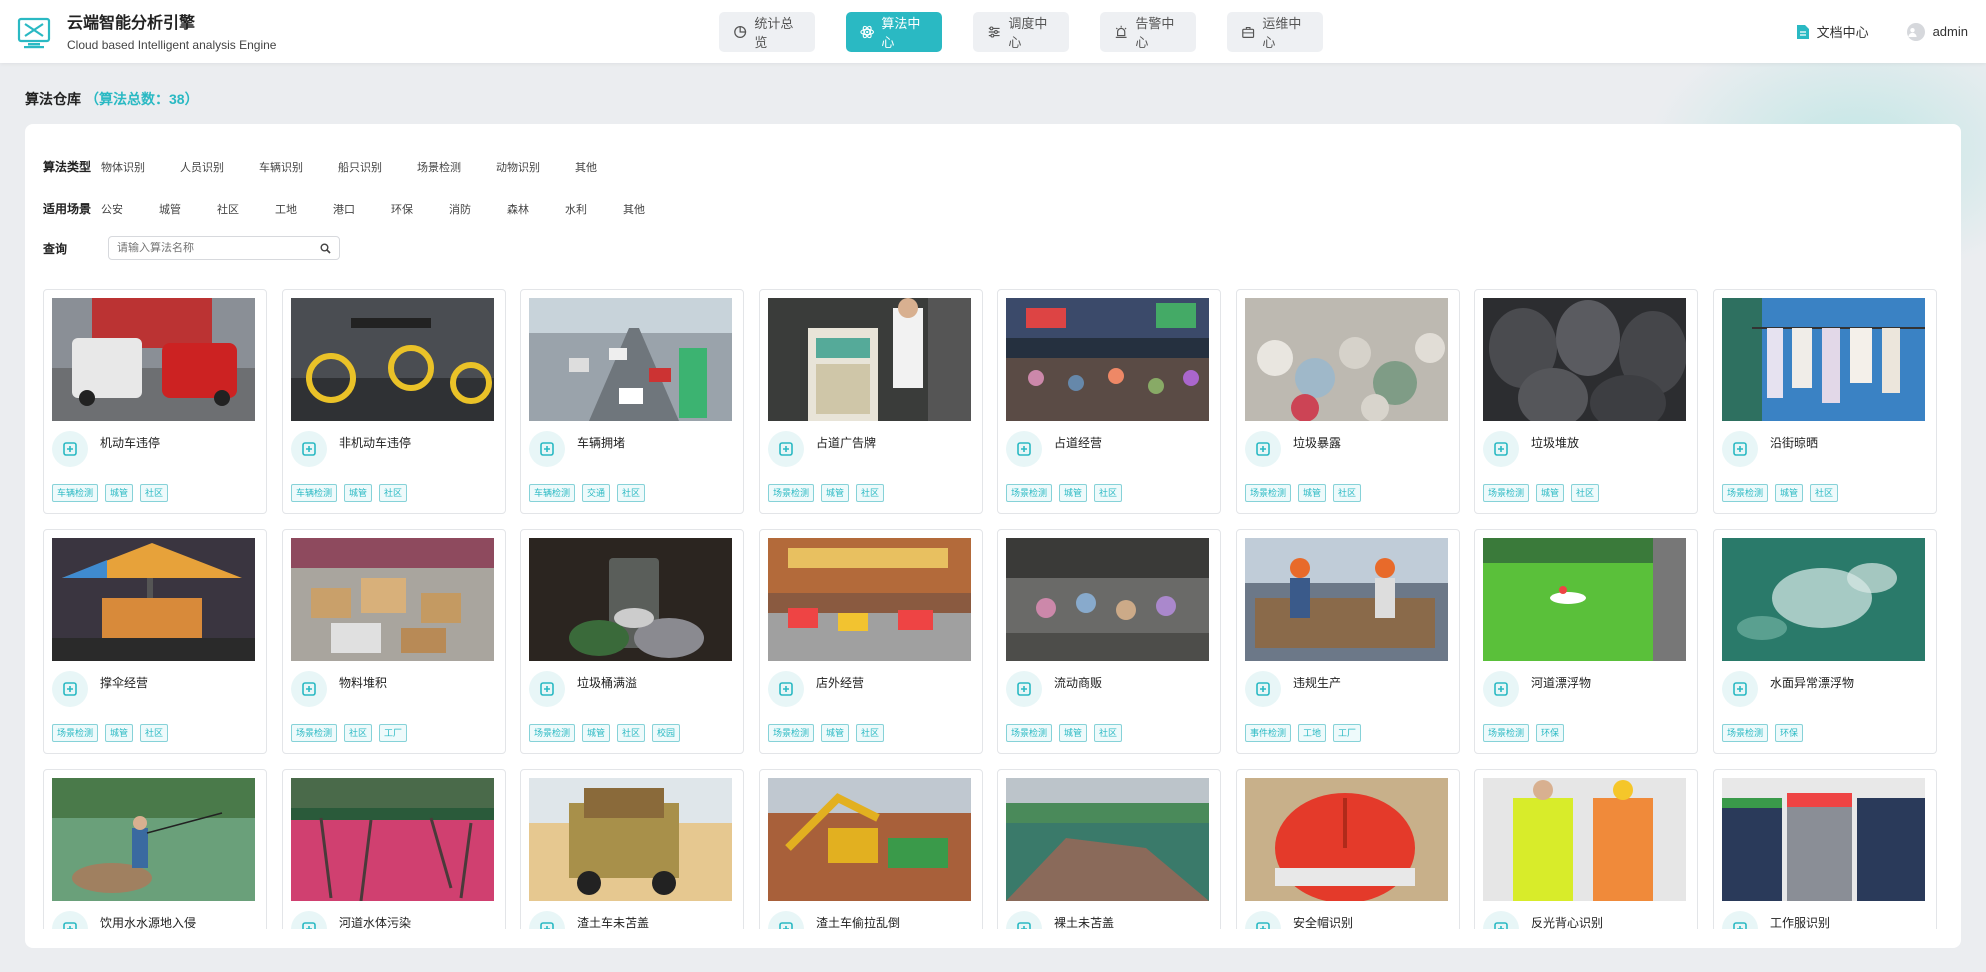 The width and height of the screenshot is (1986, 972). I want to click on soil-icon, so click(1024, 920).